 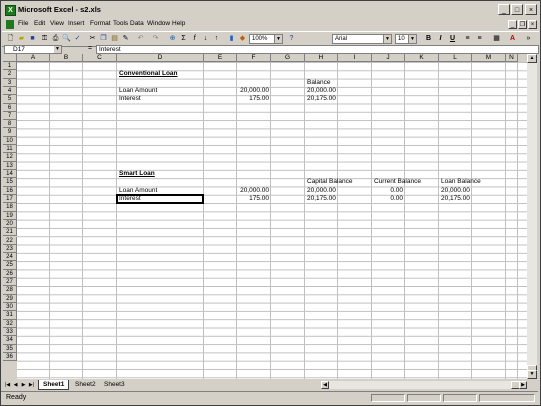 I want to click on row-header-20: 20, so click(x=10, y=224).